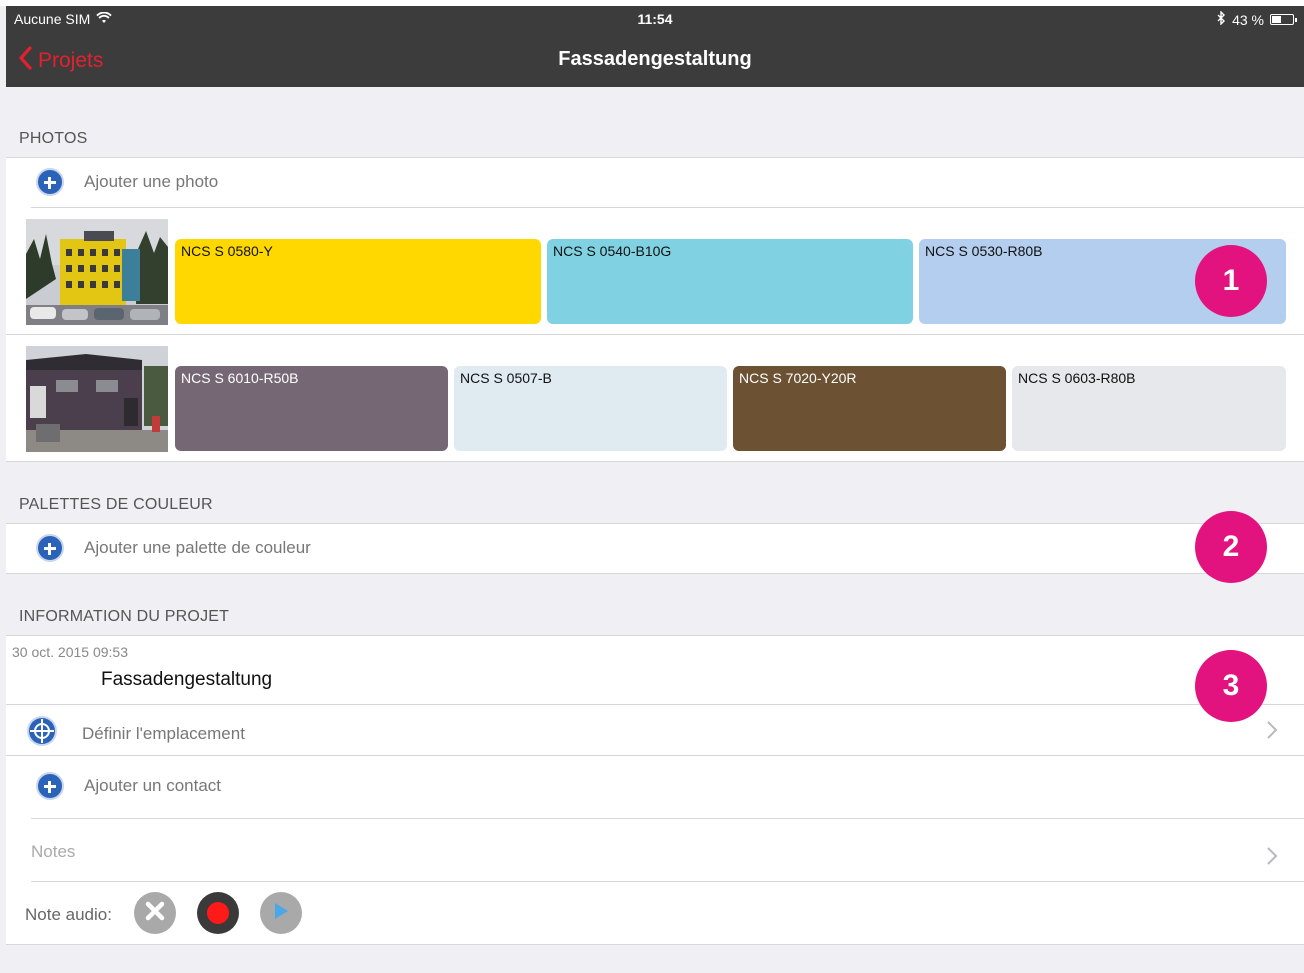 The width and height of the screenshot is (1304, 973). I want to click on record-icon, so click(218, 913).